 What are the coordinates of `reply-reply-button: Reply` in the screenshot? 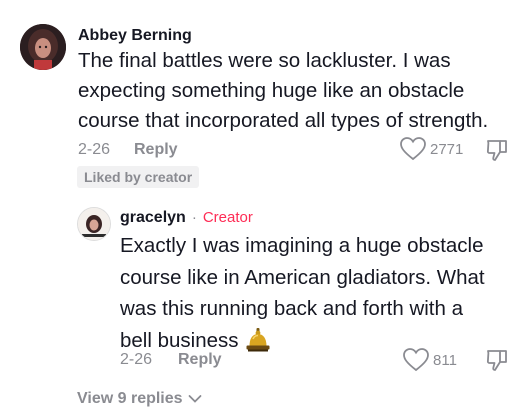 It's located at (200, 360).